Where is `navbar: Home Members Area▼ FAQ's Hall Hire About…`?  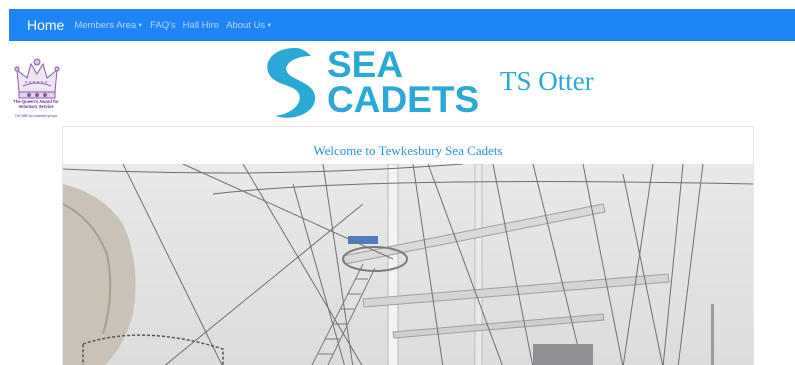
navbar: Home Members Area▼ FAQ's Hall Hire About… is located at coordinates (402, 25).